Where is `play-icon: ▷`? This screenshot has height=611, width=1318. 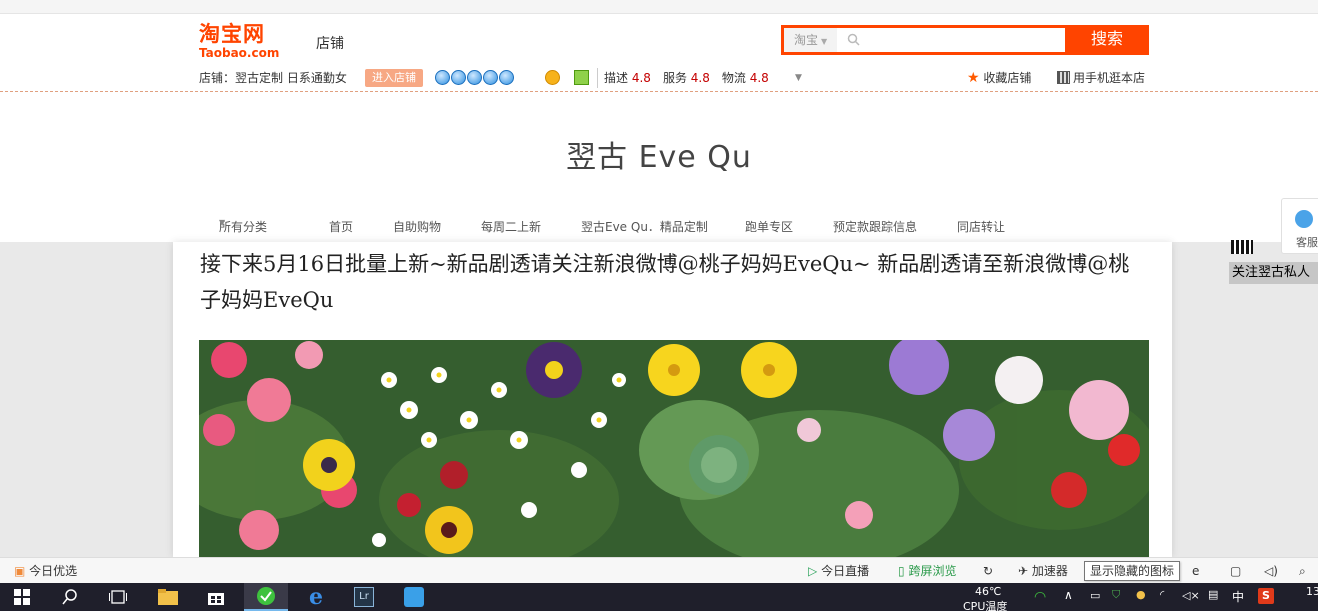
play-icon: ▷ is located at coordinates (813, 571).